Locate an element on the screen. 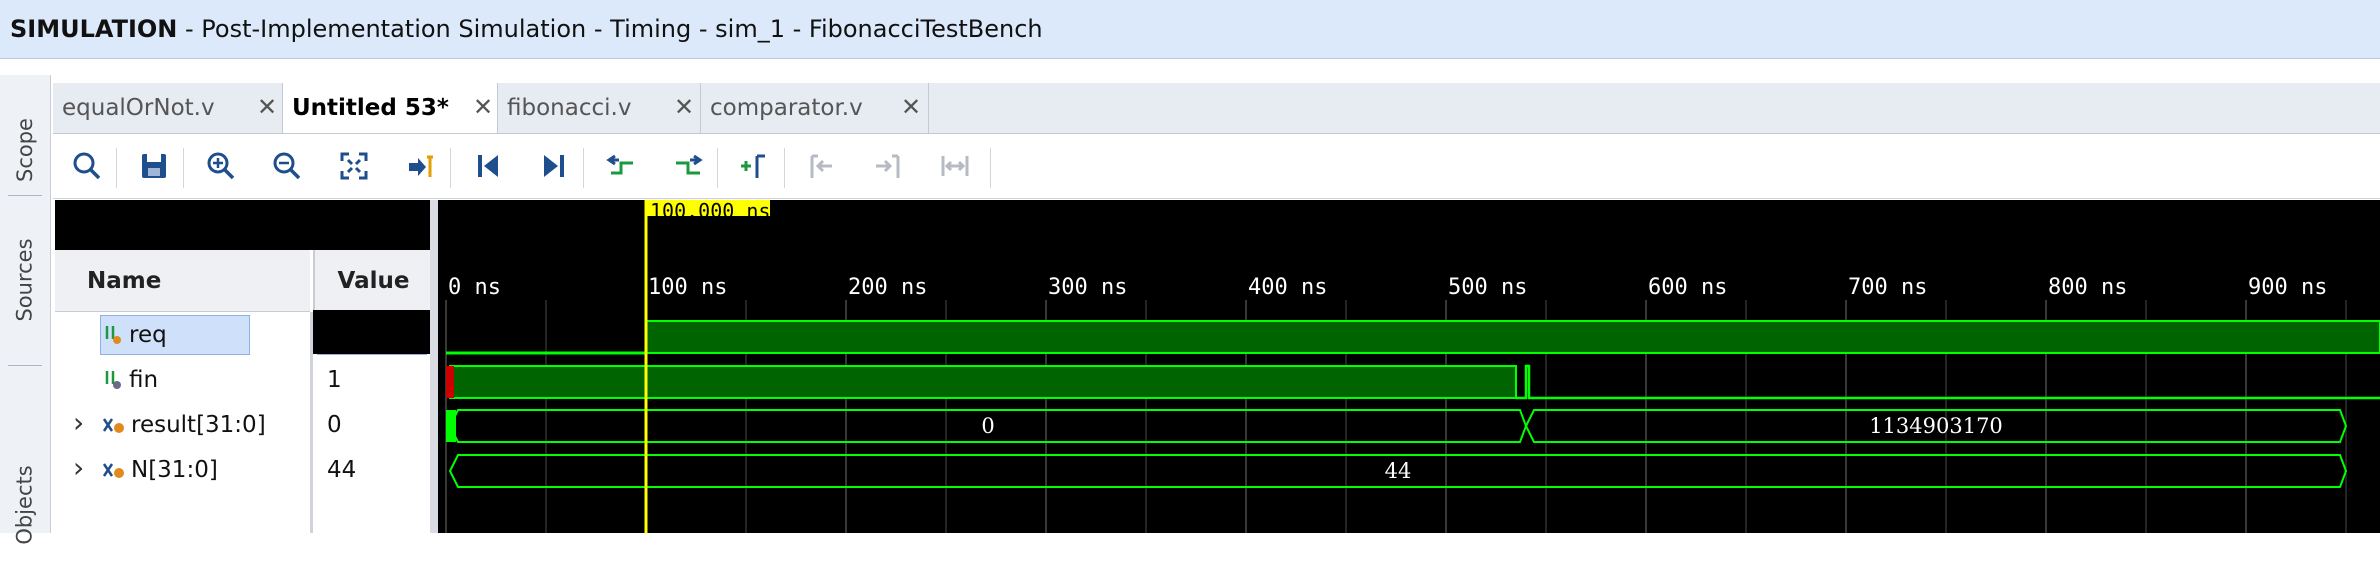  zoom-out-icon is located at coordinates (287, 166).